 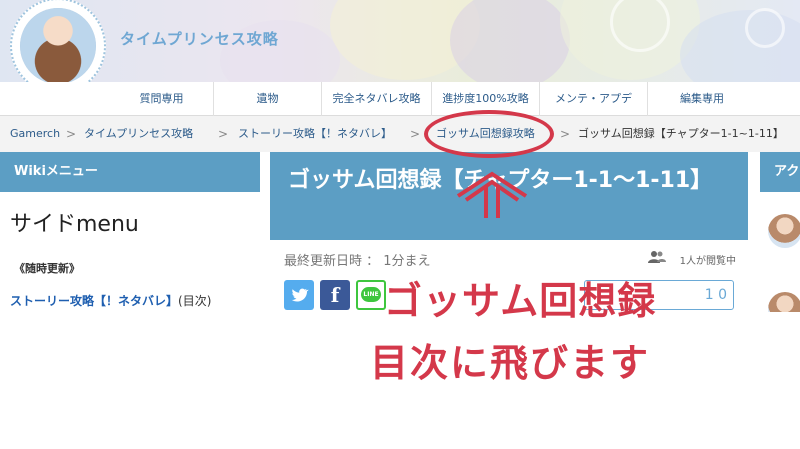 I want to click on viewers-icon, so click(x=657, y=257).